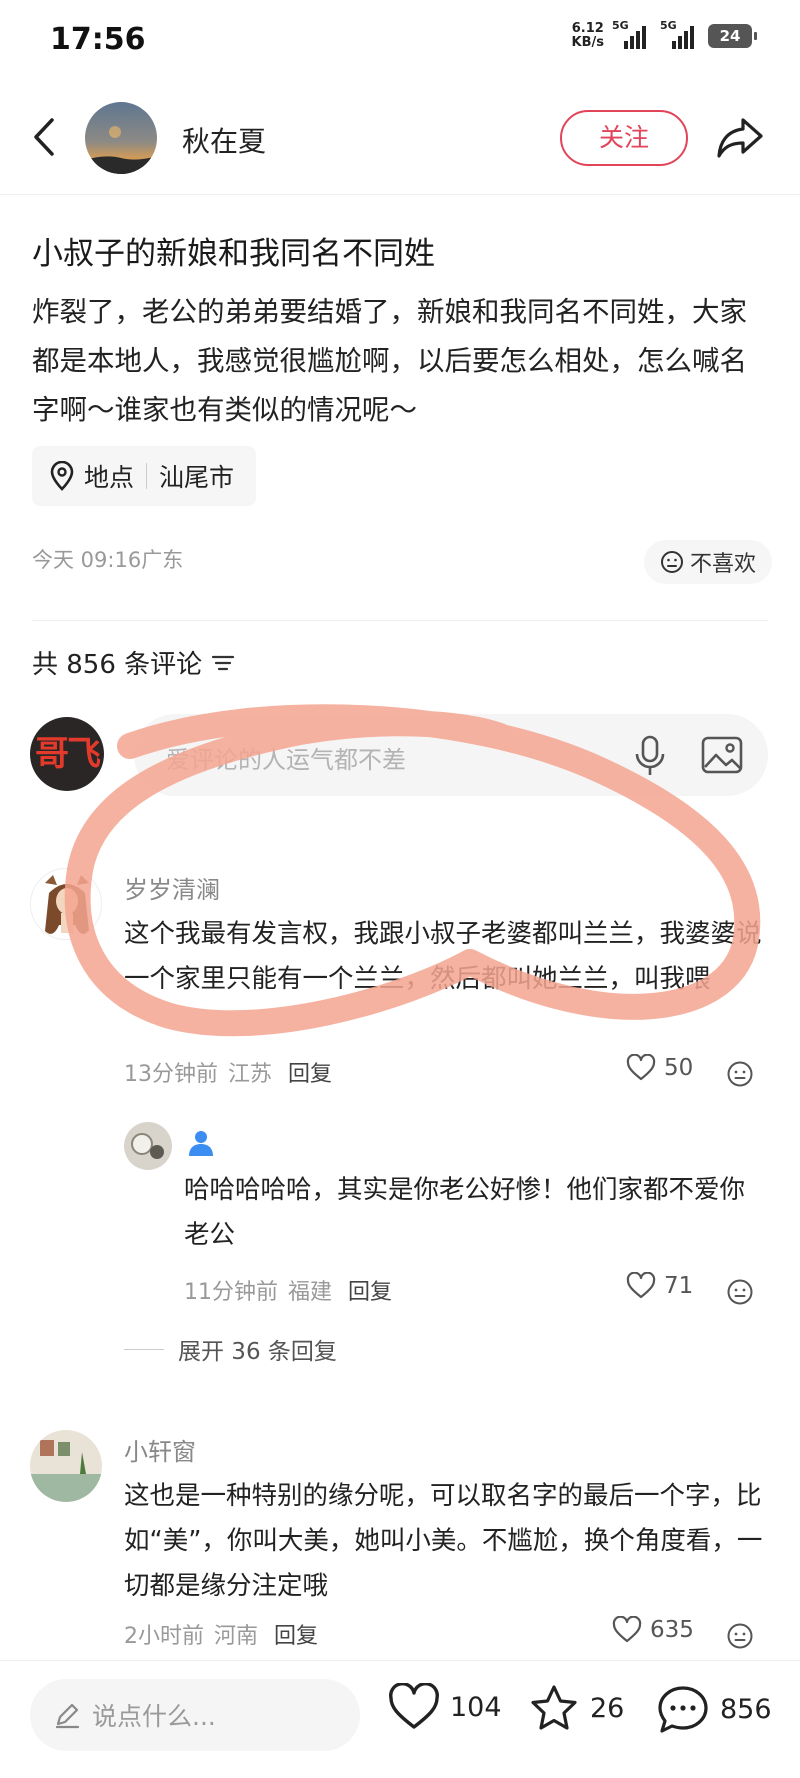 Image resolution: width=800 pixels, height=1778 pixels. What do you see at coordinates (476, 1707) in the screenshot?
I see `post-like-count: 104` at bounding box center [476, 1707].